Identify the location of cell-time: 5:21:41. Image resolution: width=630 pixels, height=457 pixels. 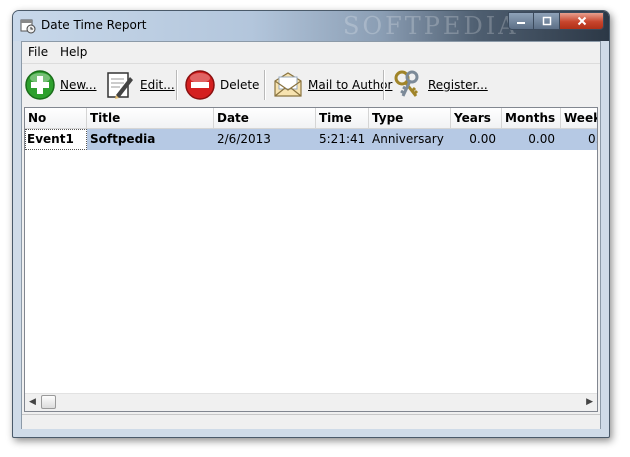
(342, 139).